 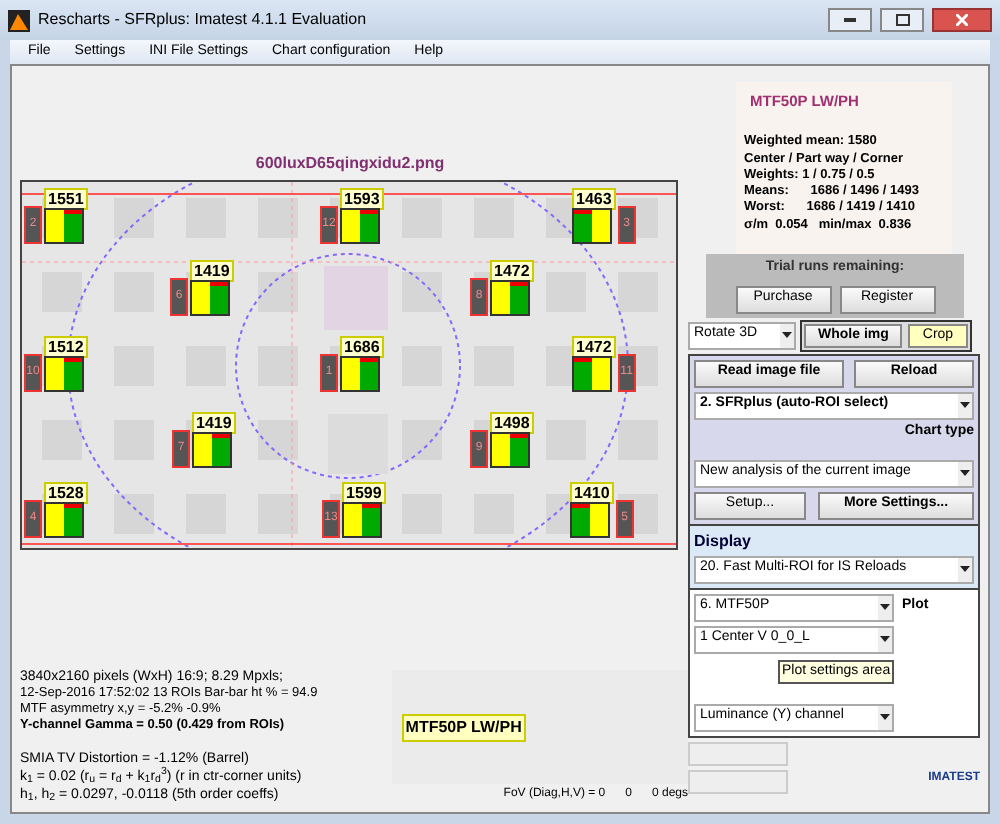 What do you see at coordinates (362, 199) in the screenshot?
I see `mtf-value: 1593` at bounding box center [362, 199].